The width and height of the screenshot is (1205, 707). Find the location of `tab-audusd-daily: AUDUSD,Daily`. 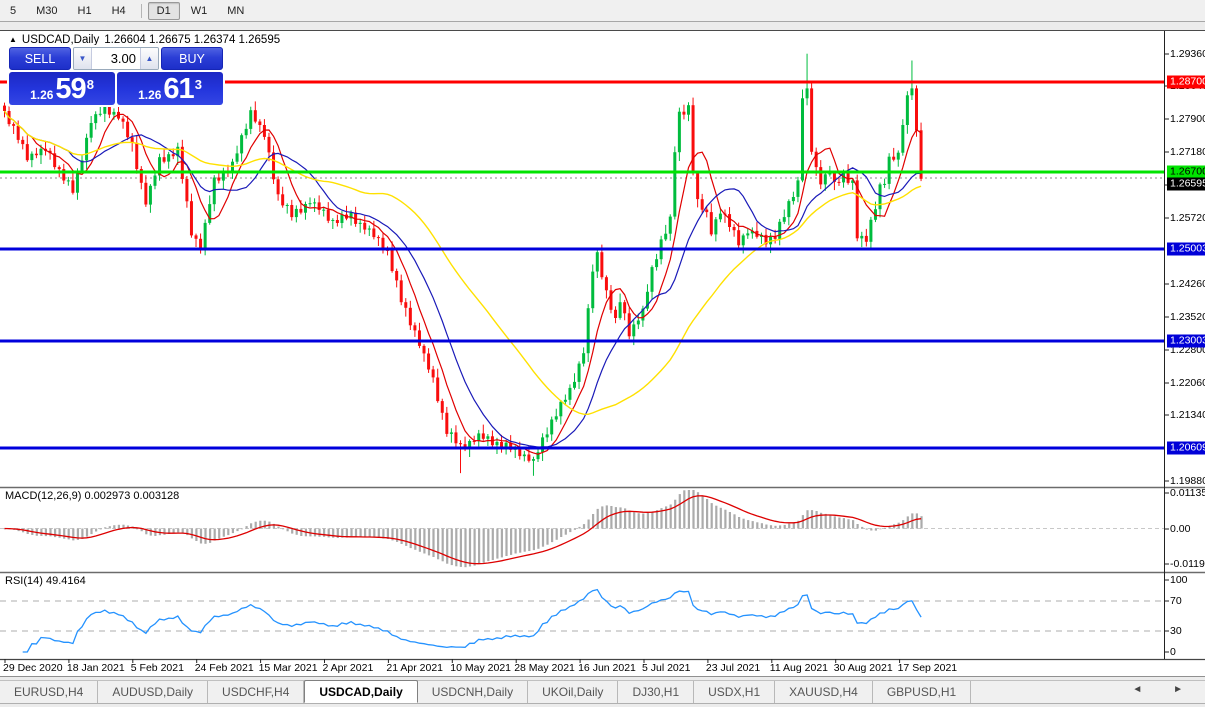

tab-audusd-daily: AUDUSD,Daily is located at coordinates (153, 692).